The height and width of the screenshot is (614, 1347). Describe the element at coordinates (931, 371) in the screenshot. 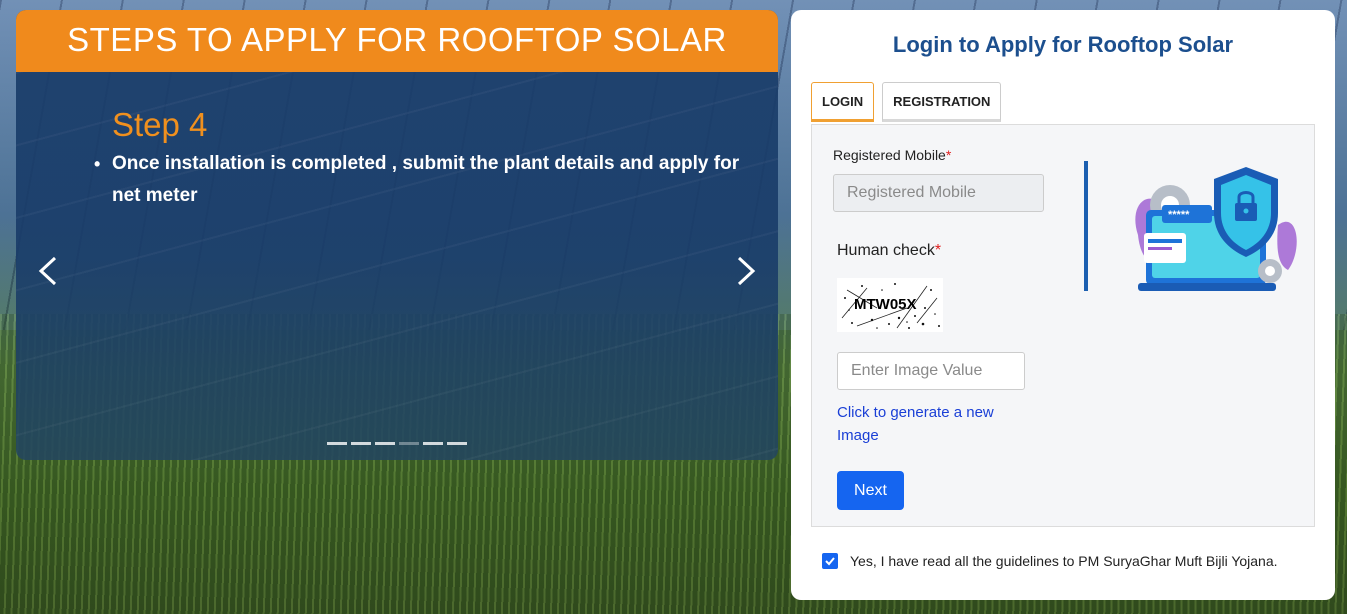

I see `image-value-input` at that location.